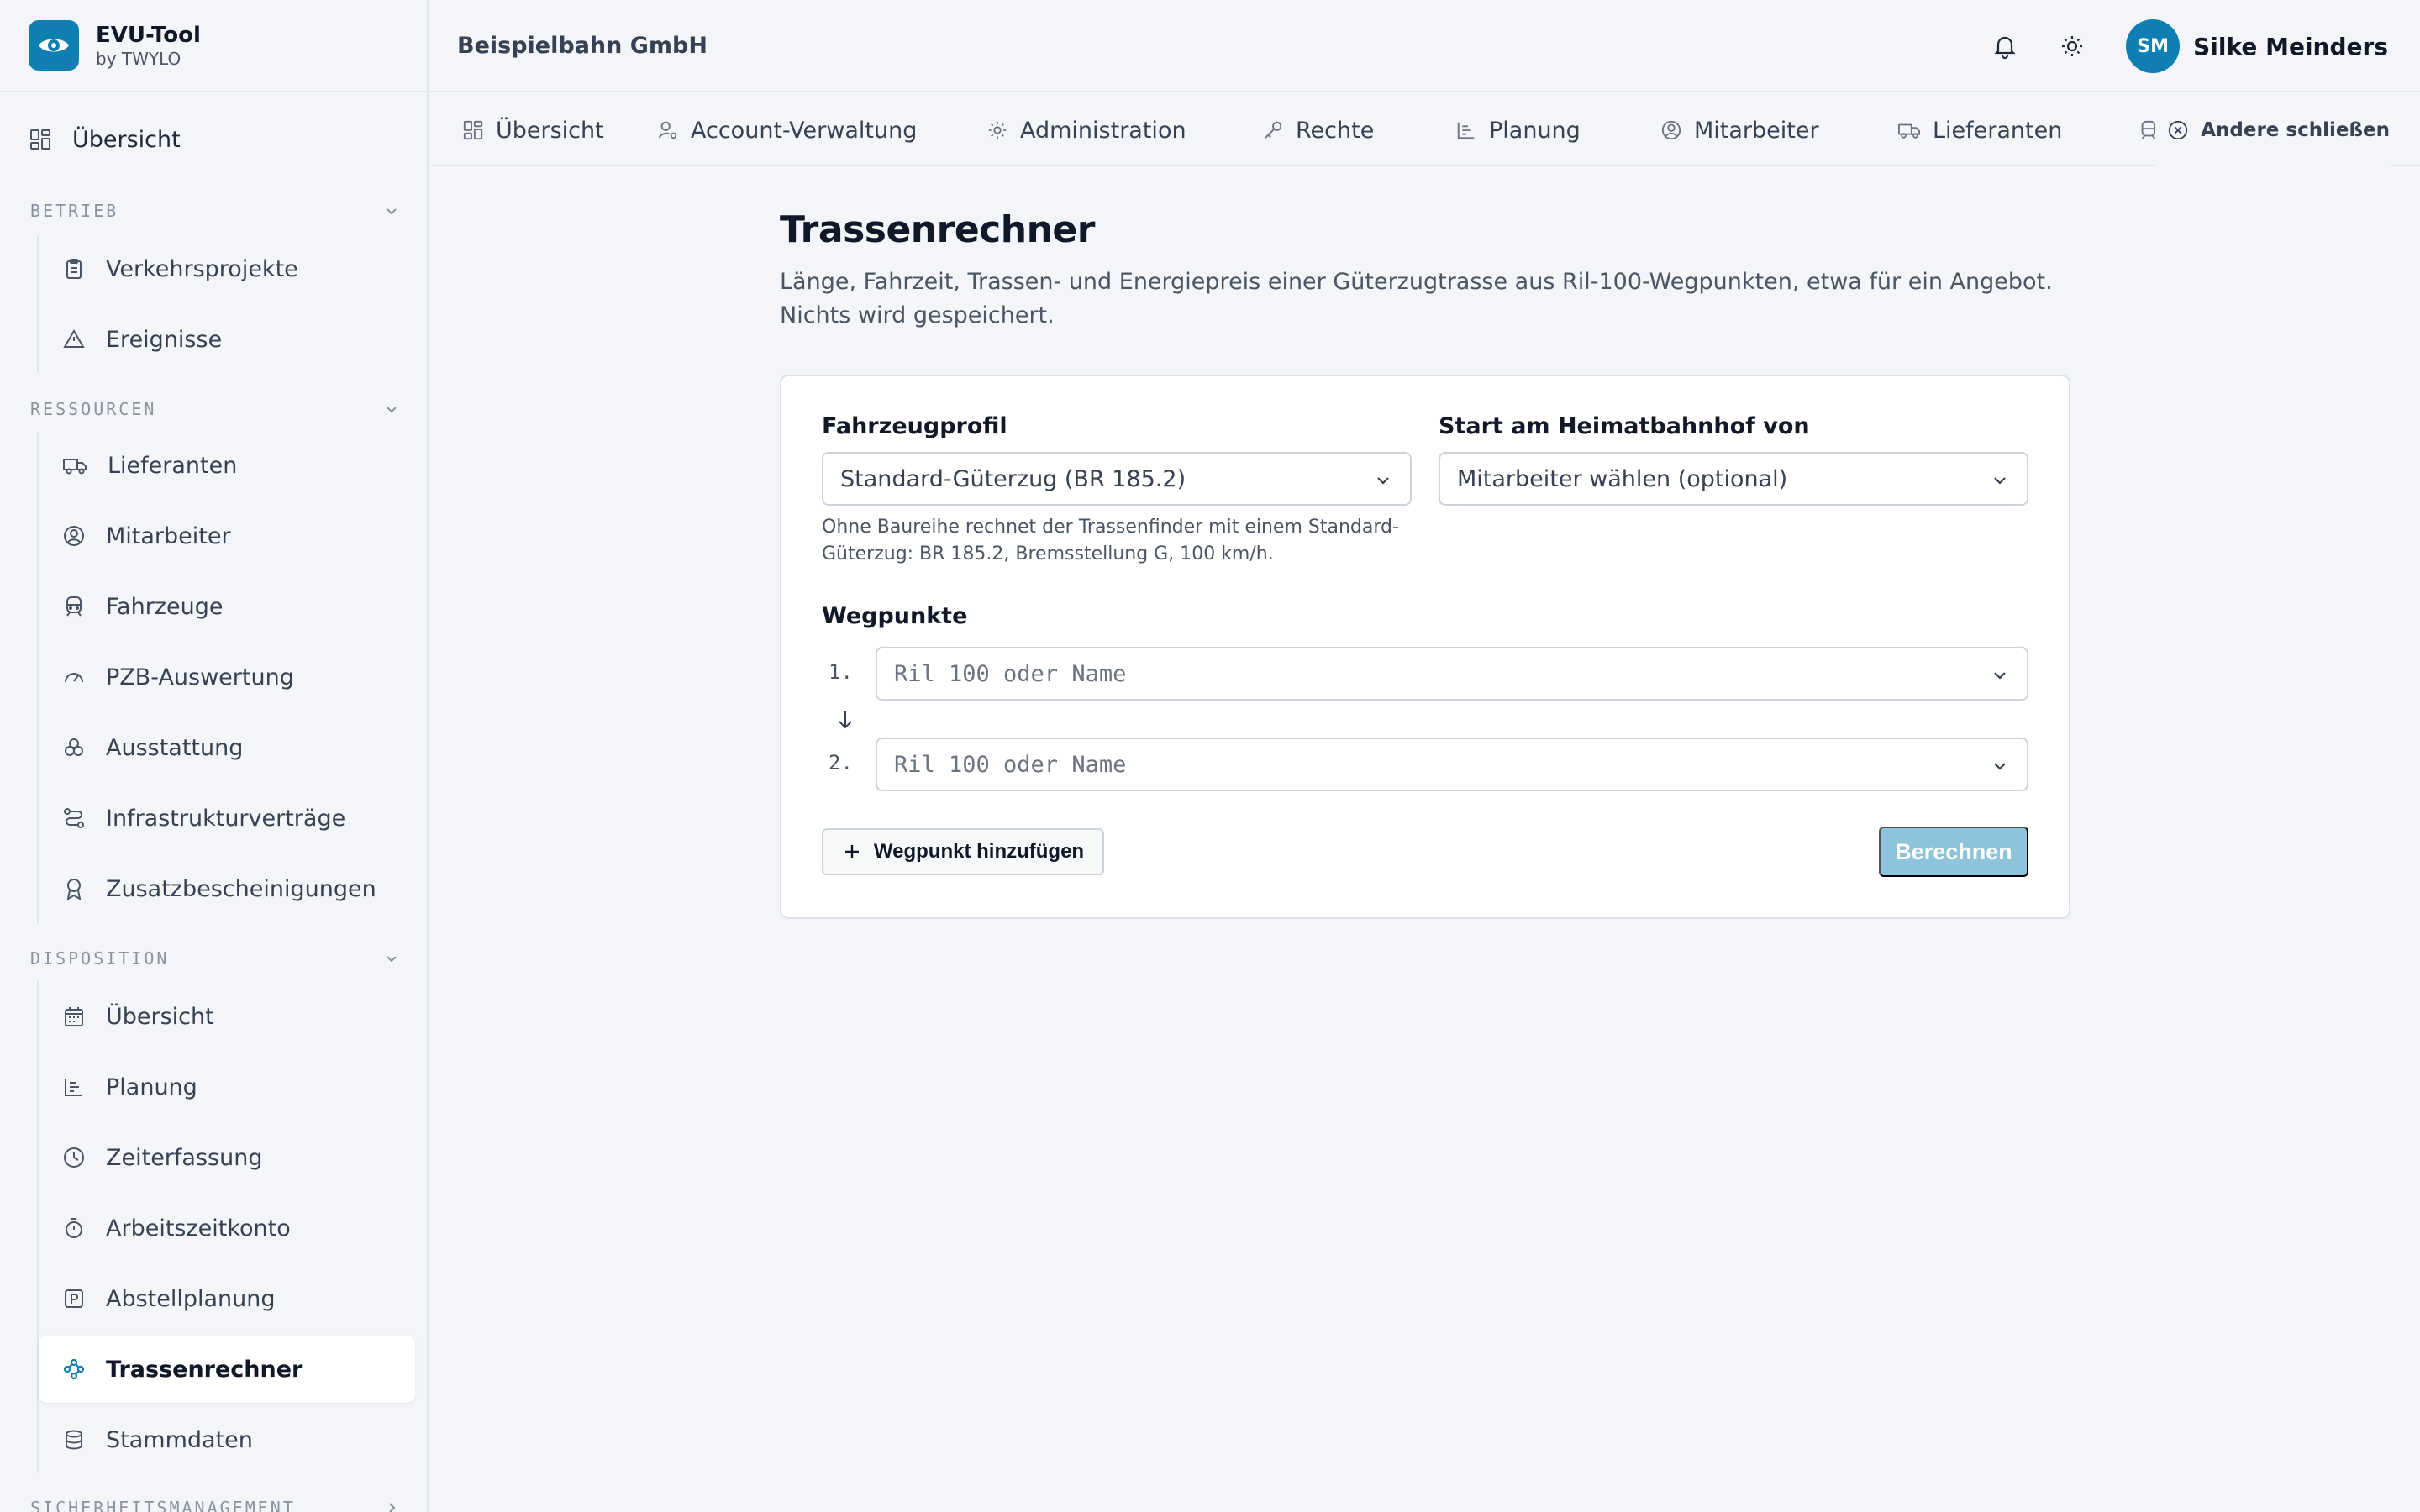  I want to click on sidebar-item-label: Arbeitszeitkonto, so click(199, 1228).